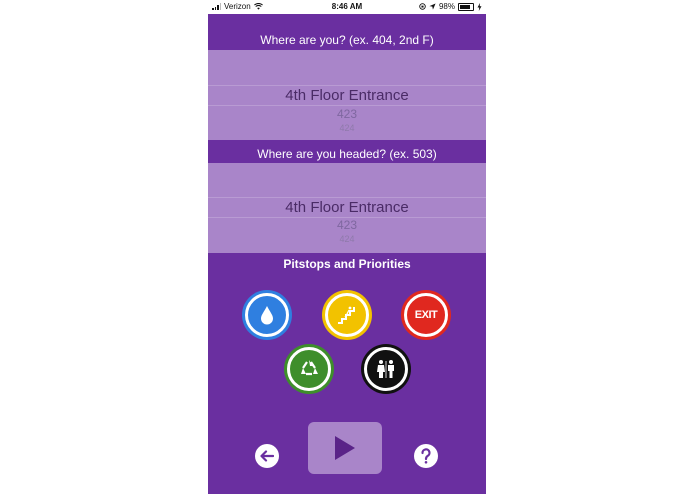 The height and width of the screenshot is (494, 695). I want to click on destination-option: 423, so click(347, 225).